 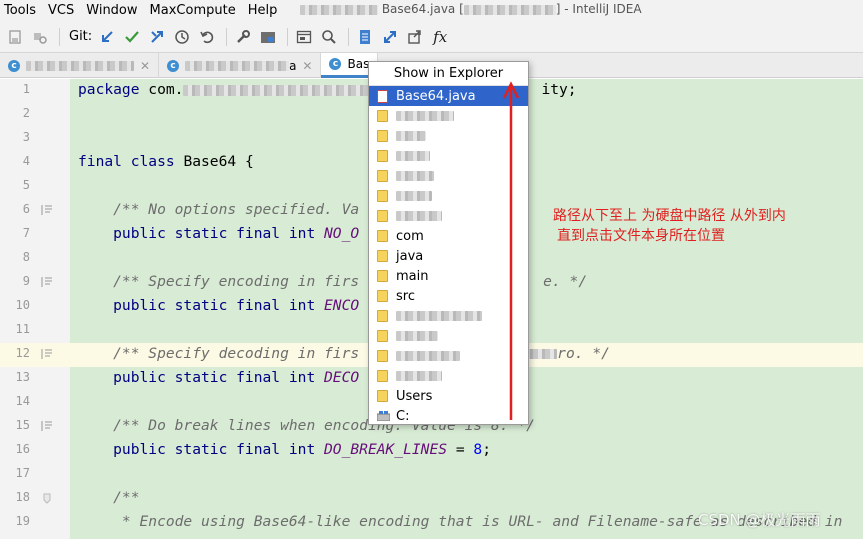 I want to click on popup-item-label: Base64.java, so click(x=436, y=96).